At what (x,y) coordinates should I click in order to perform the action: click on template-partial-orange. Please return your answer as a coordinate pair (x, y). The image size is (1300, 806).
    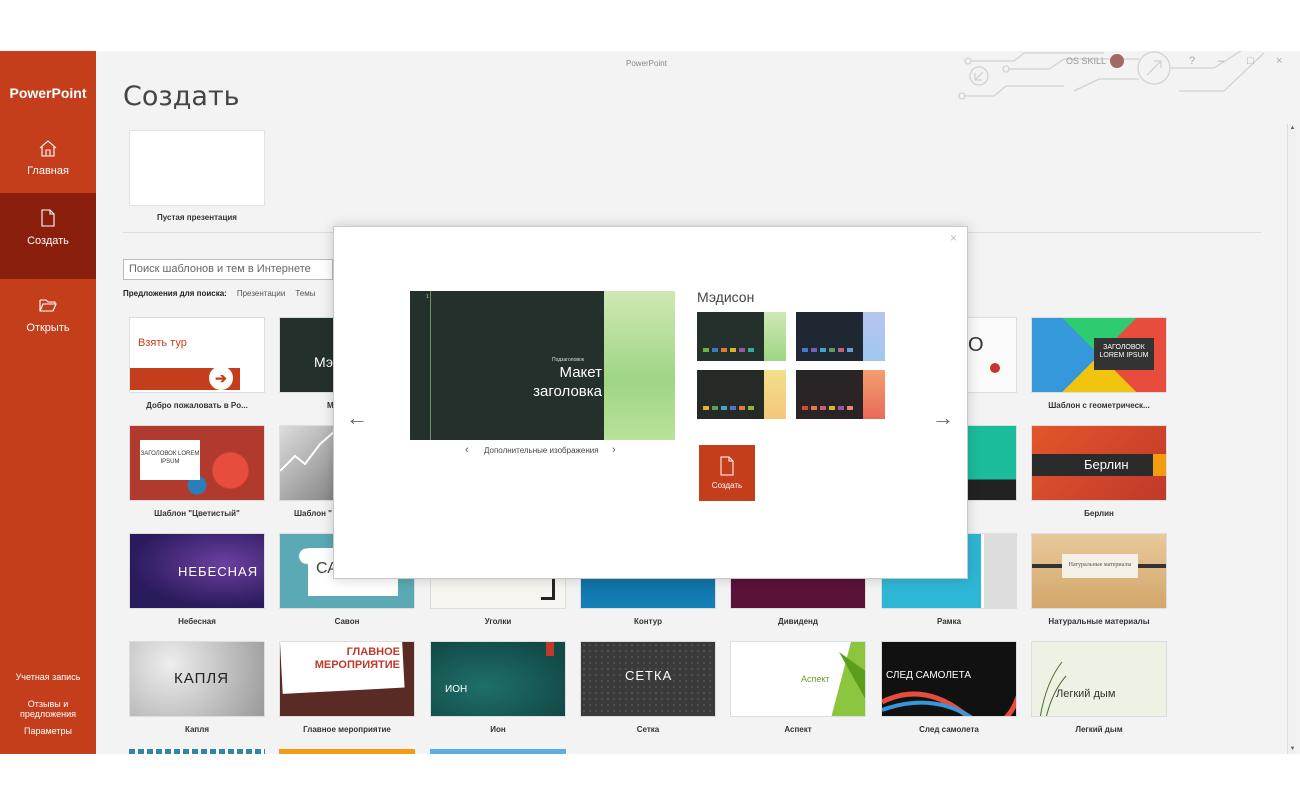
    Looking at the image, I should click on (347, 751).